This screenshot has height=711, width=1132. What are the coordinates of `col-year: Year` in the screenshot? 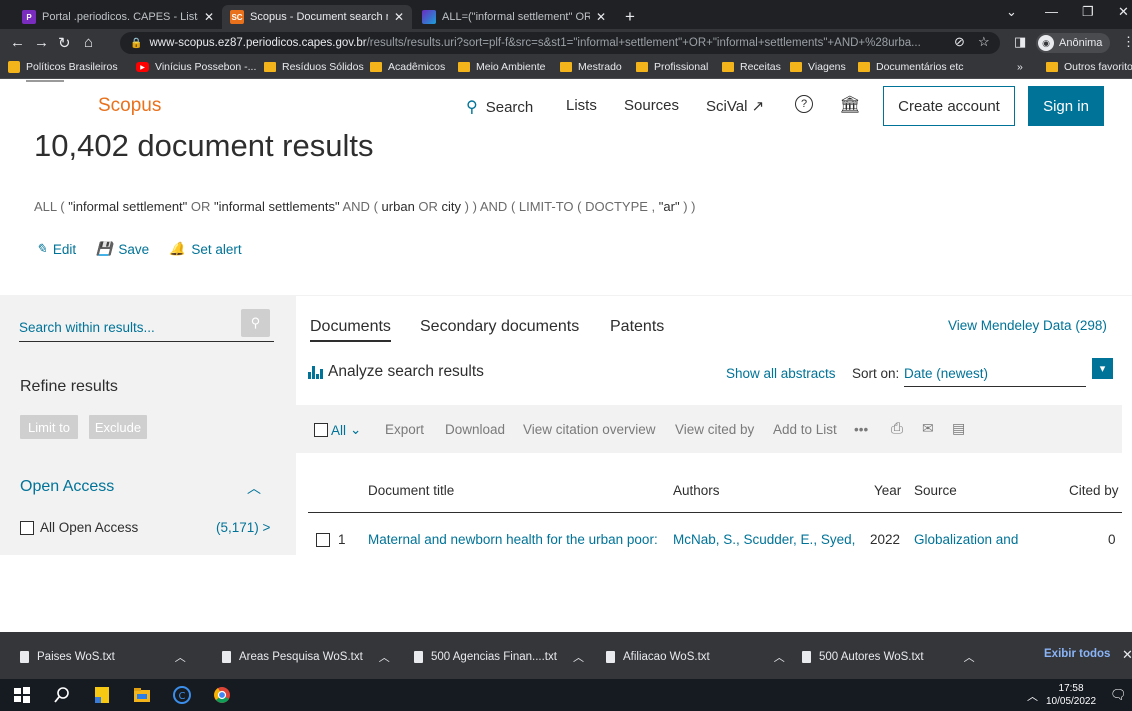 It's located at (887, 490).